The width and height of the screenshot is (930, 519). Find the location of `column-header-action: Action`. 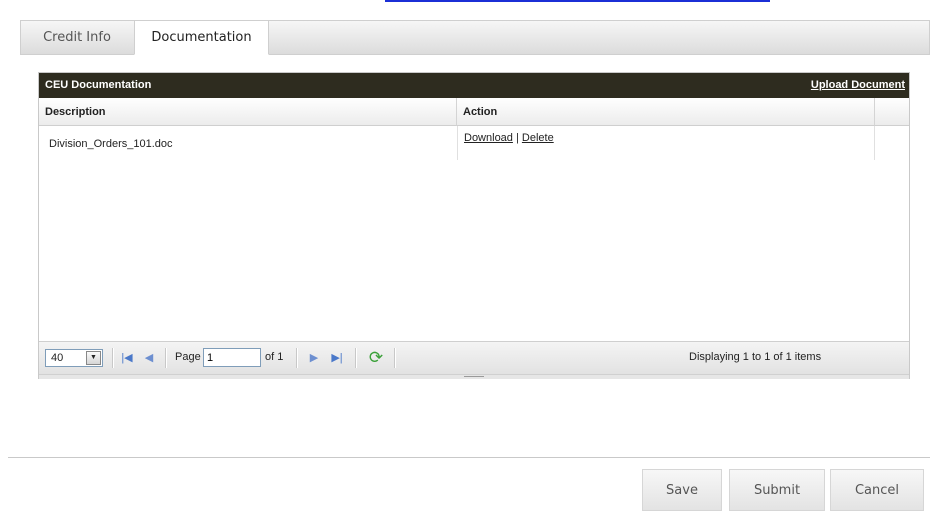

column-header-action: Action is located at coordinates (666, 112).